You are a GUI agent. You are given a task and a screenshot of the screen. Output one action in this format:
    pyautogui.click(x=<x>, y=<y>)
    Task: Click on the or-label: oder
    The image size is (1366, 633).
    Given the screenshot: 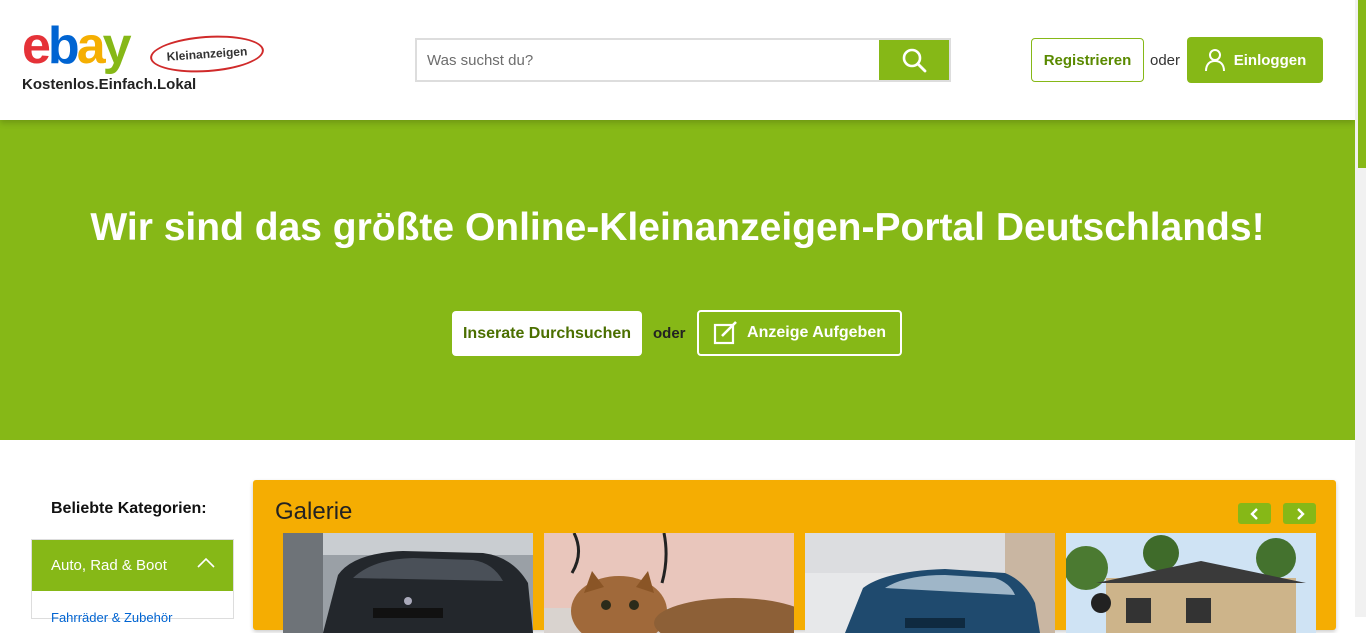 What is the action you would take?
    pyautogui.click(x=1165, y=60)
    